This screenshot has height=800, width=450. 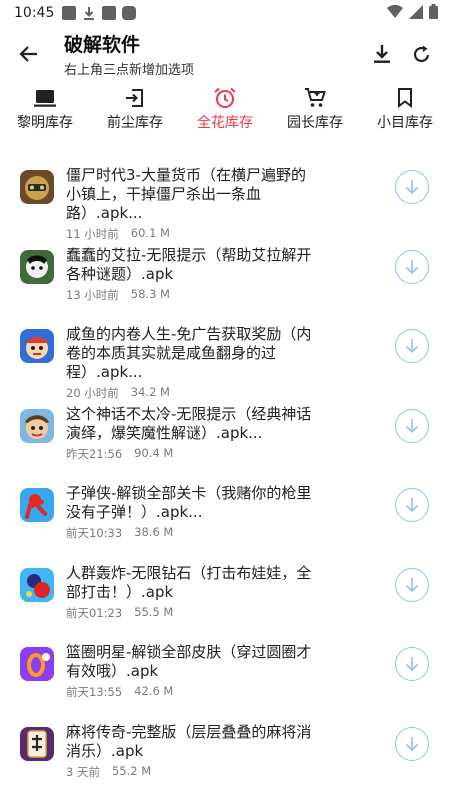 I want to click on download-notification-icon, so click(x=89, y=13).